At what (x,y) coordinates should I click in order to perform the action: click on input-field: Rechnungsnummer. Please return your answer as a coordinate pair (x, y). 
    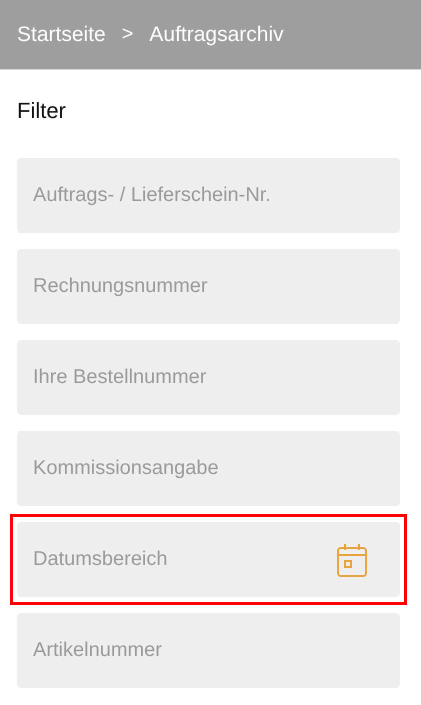
    Looking at the image, I should click on (208, 286).